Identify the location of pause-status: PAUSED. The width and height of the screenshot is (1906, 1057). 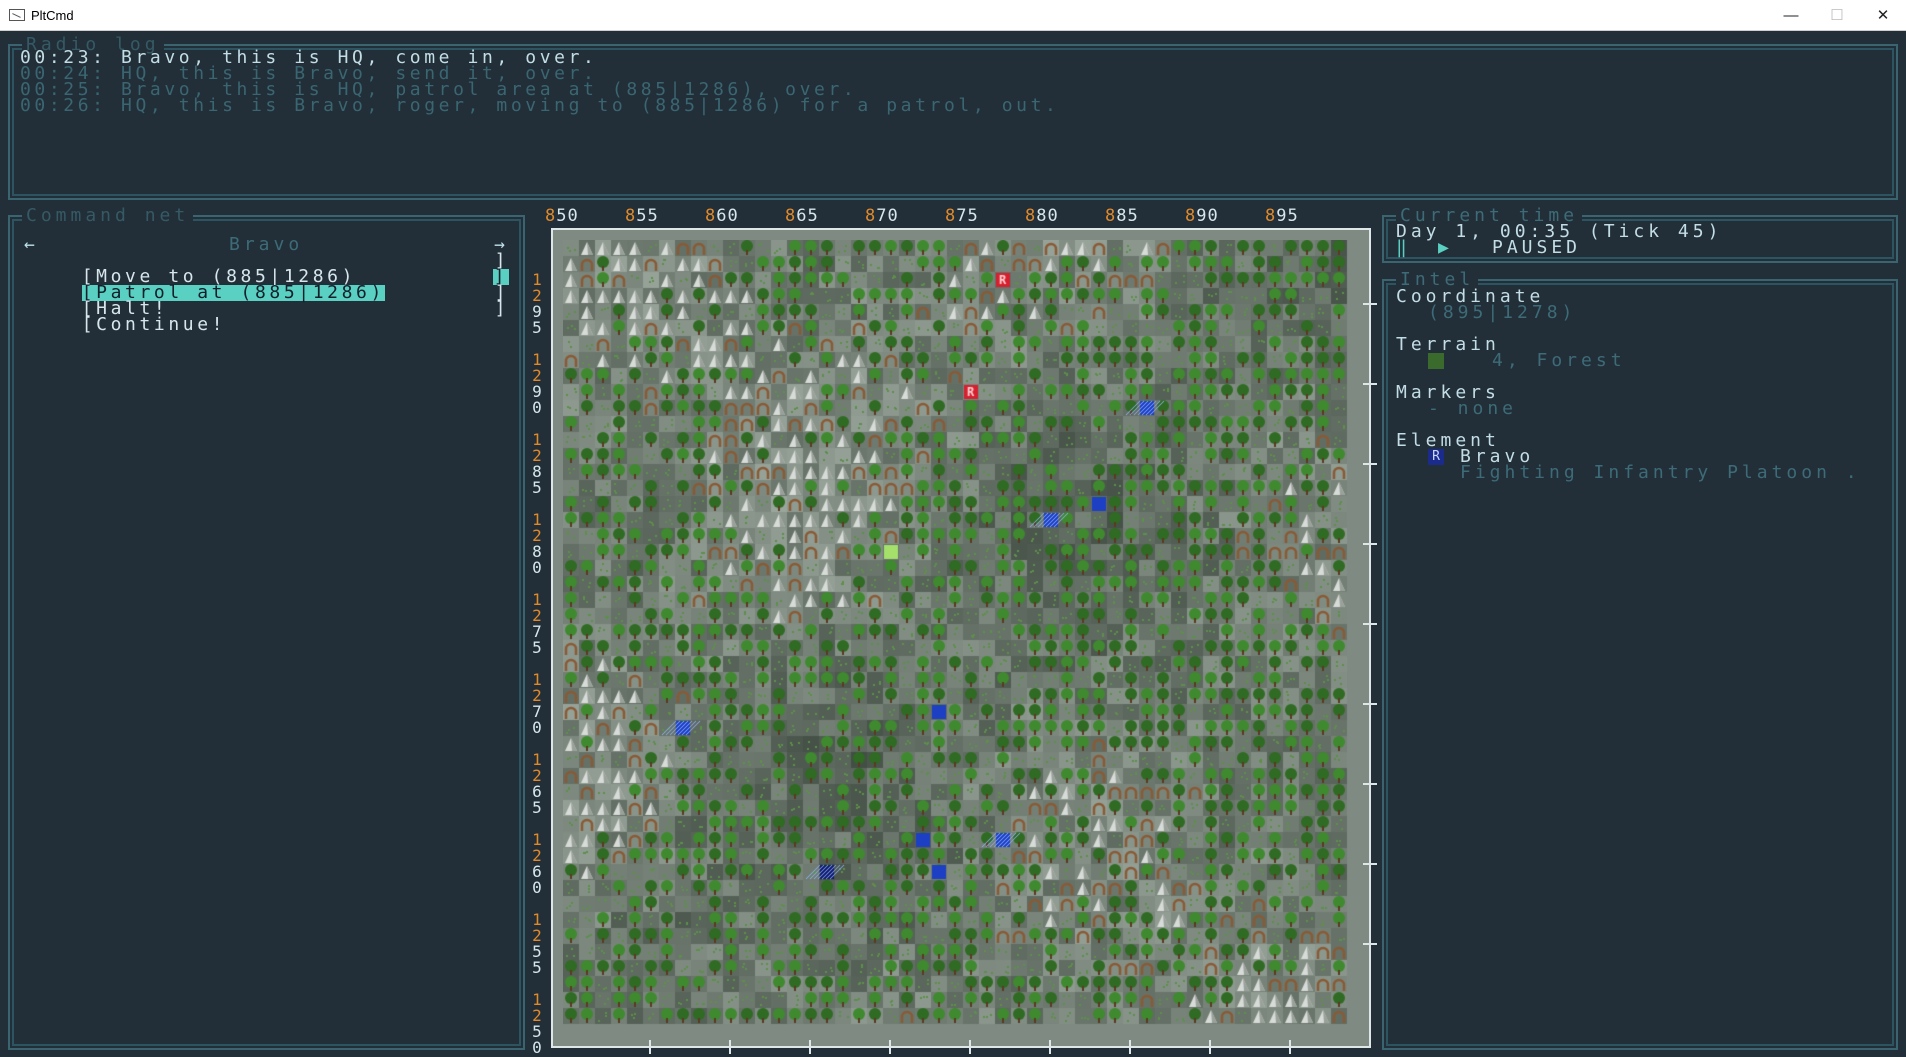
(1537, 247).